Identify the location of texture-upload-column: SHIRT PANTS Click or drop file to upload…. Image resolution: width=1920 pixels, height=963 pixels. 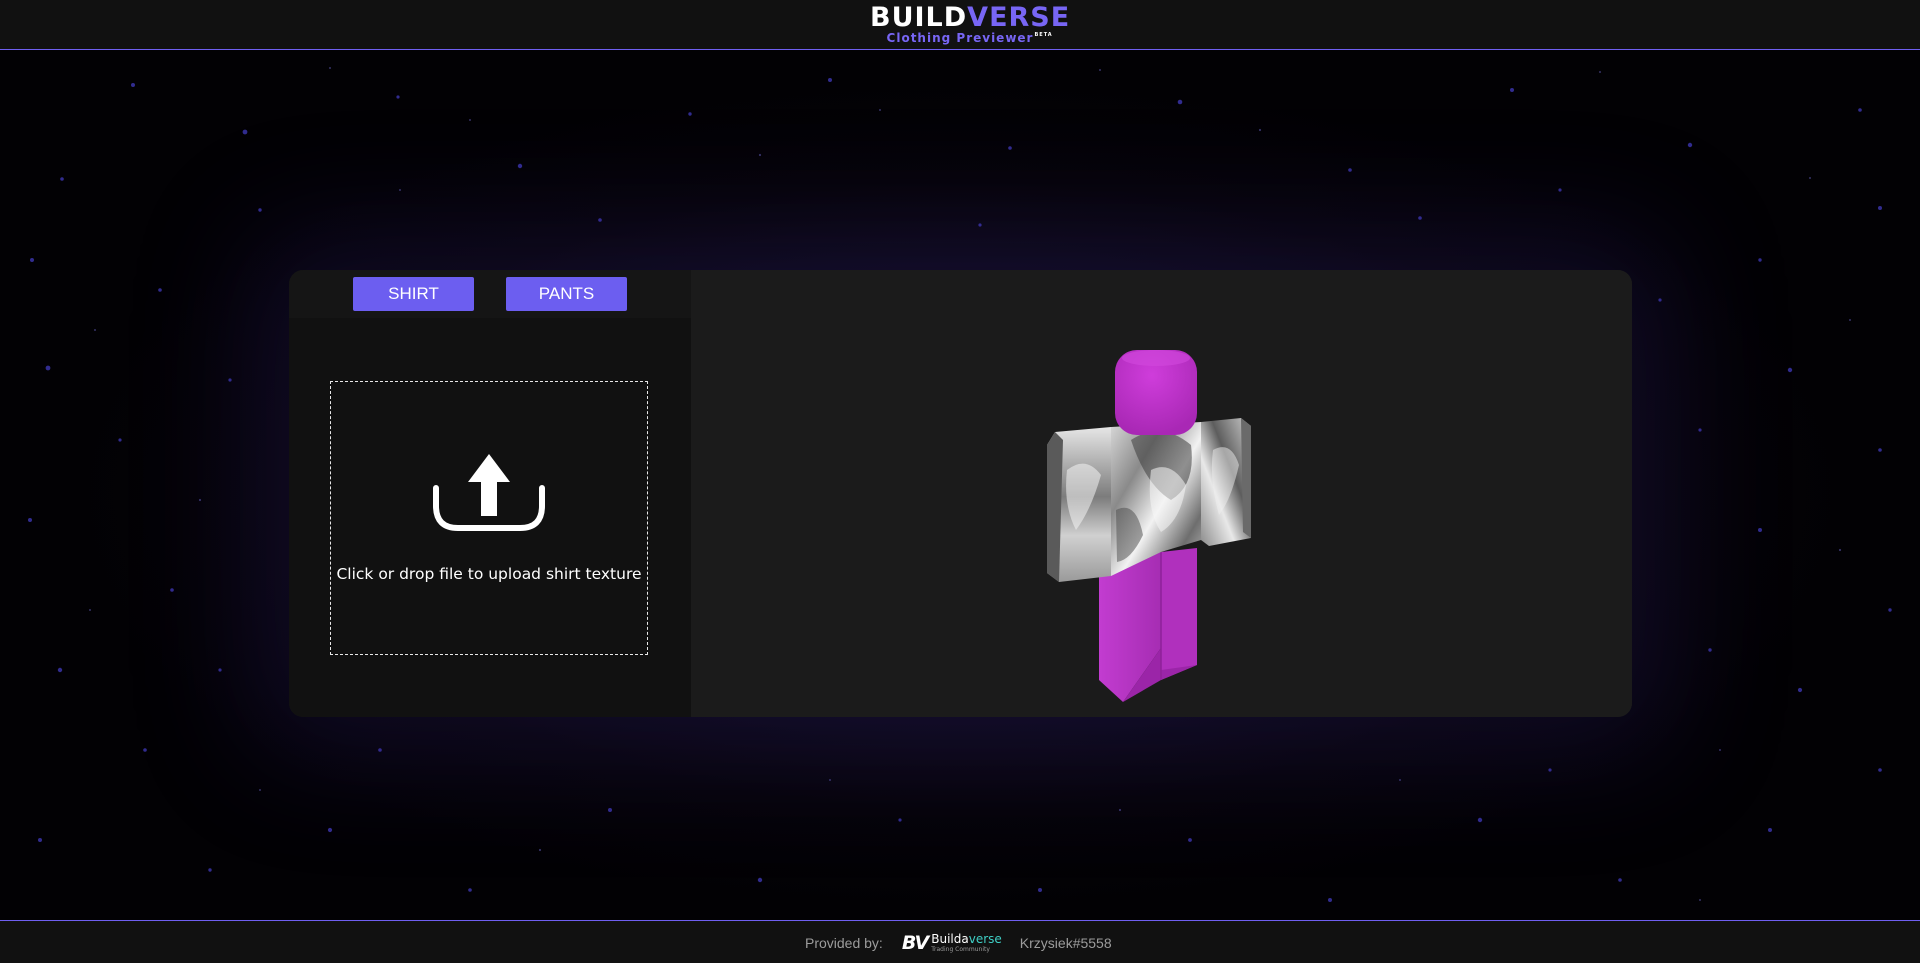
(490, 493).